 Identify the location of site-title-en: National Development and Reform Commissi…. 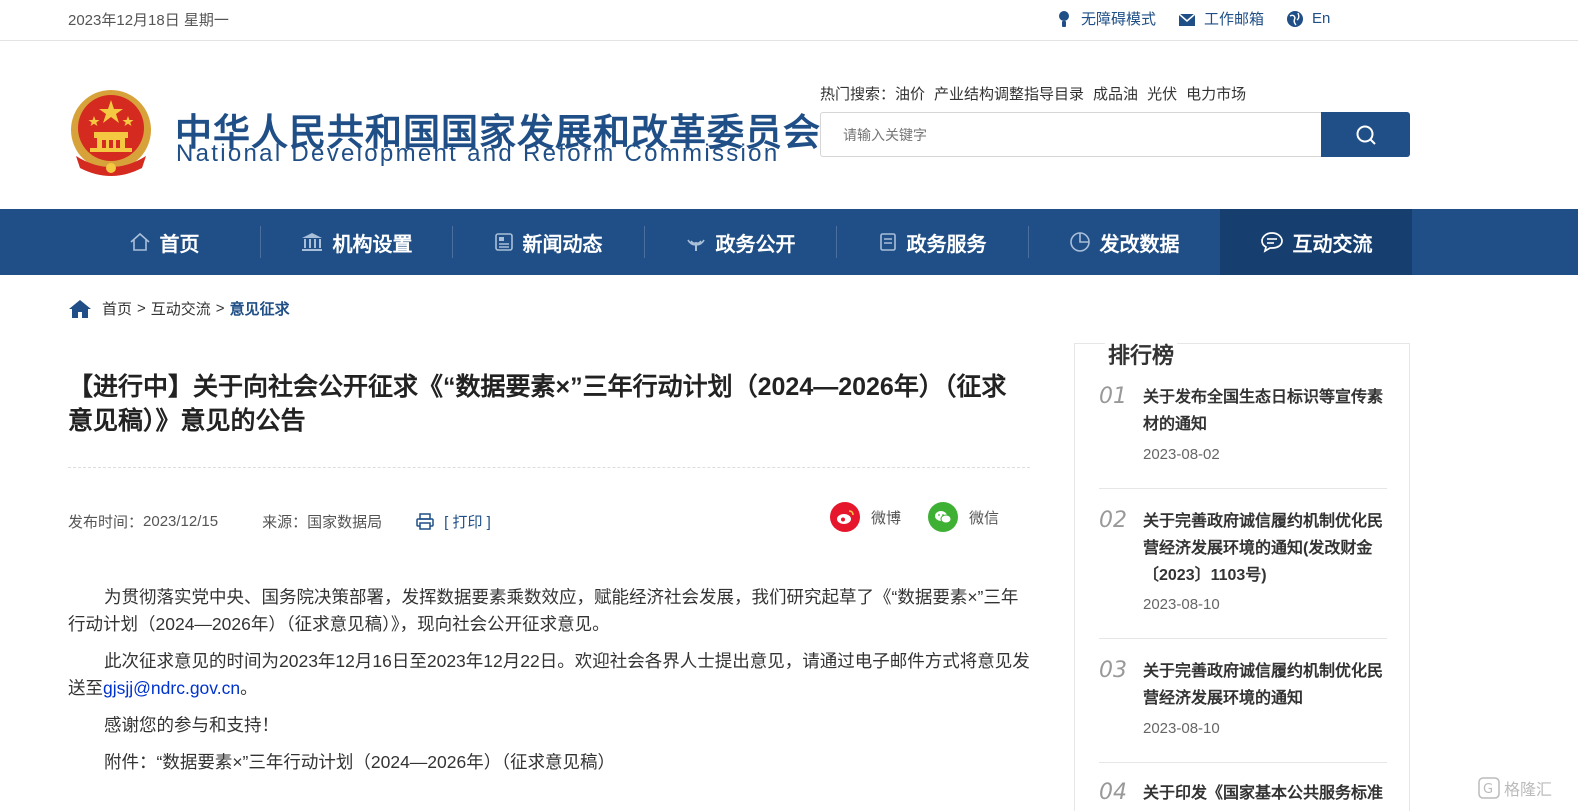
(478, 153).